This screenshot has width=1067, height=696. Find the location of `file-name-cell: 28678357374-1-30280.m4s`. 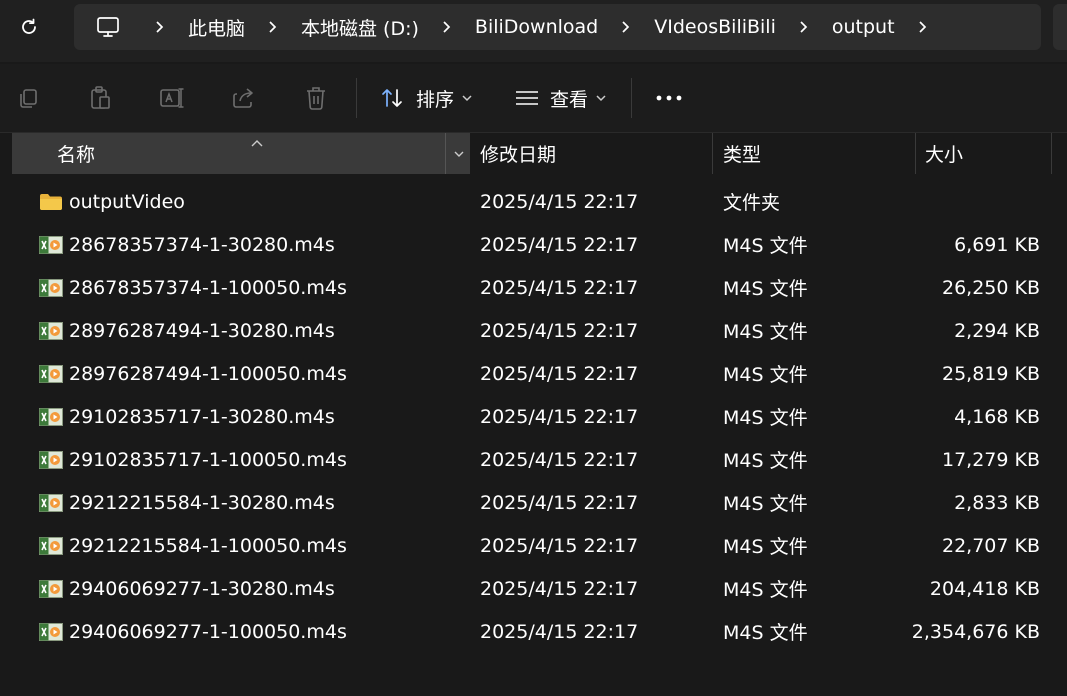

file-name-cell: 28678357374-1-30280.m4s is located at coordinates (187, 245).